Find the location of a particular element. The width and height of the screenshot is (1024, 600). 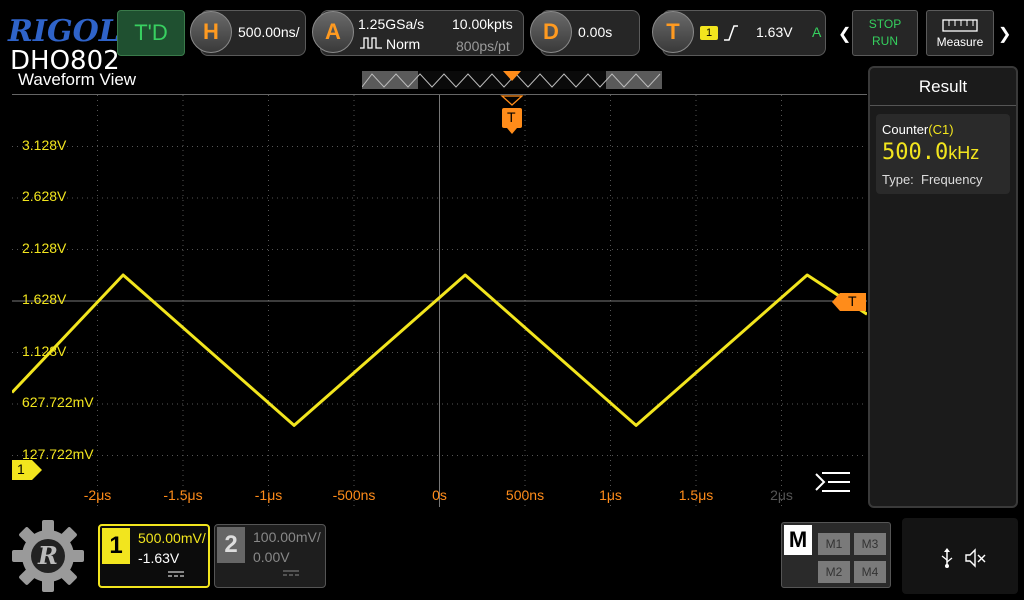

x-tick-label: -2μs is located at coordinates (97, 495).